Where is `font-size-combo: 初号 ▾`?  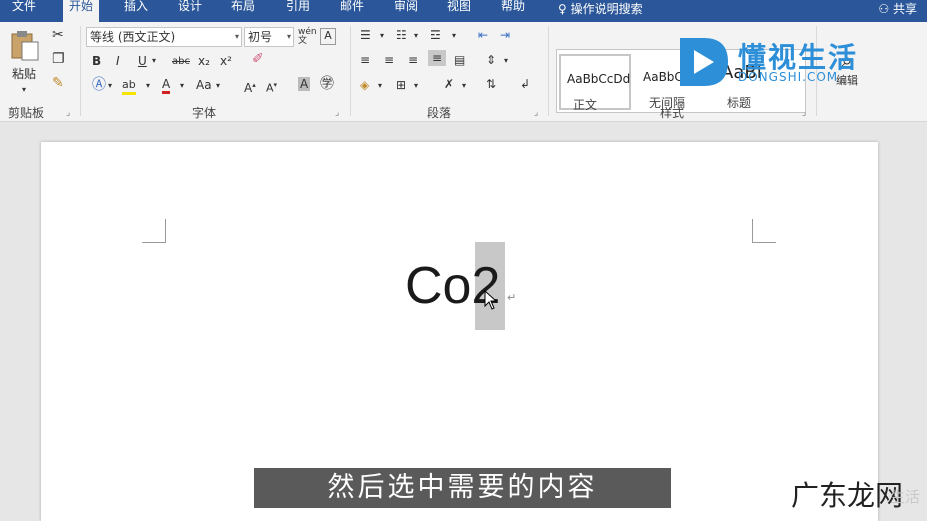 font-size-combo: 初号 ▾ is located at coordinates (269, 37).